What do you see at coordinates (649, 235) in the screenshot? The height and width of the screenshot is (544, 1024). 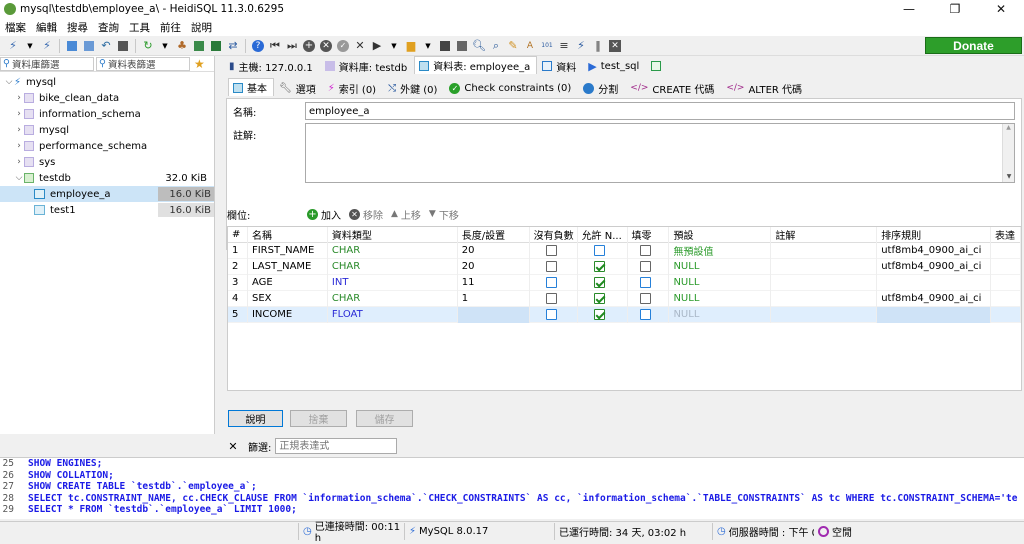 I see `header-zerofill: 填零` at bounding box center [649, 235].